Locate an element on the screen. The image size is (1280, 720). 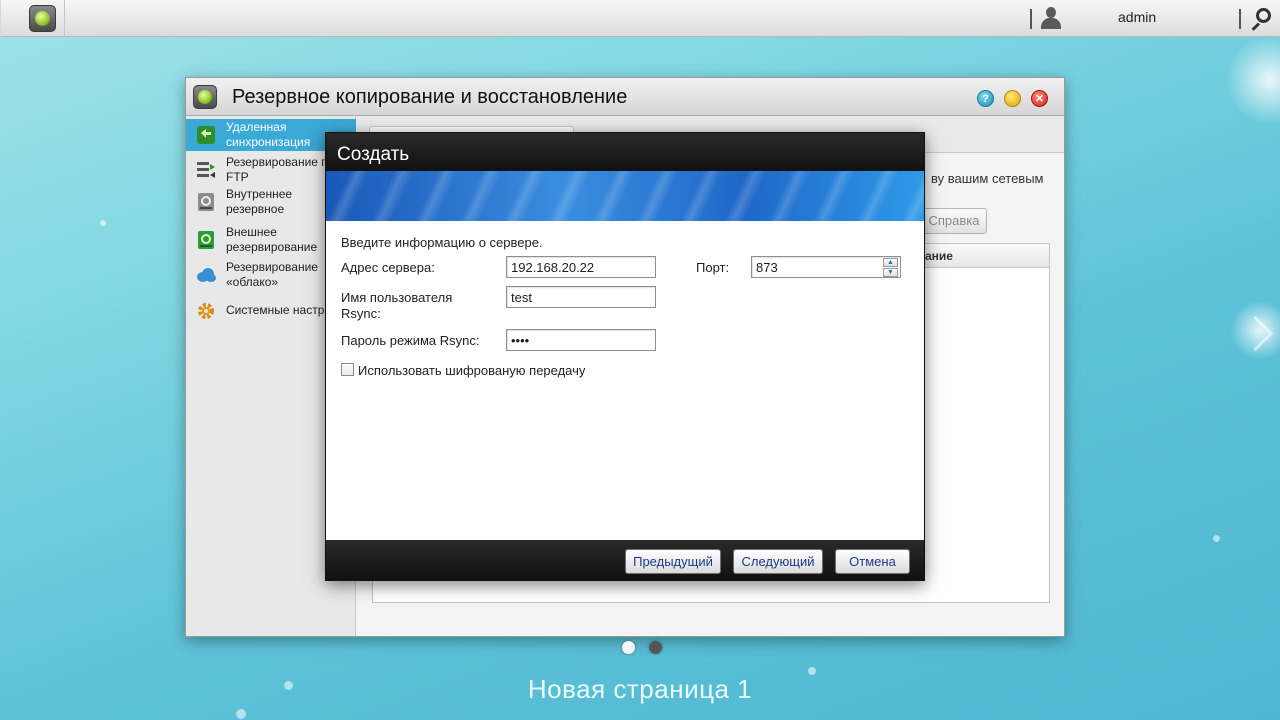
username: admin is located at coordinates (1137, 17).